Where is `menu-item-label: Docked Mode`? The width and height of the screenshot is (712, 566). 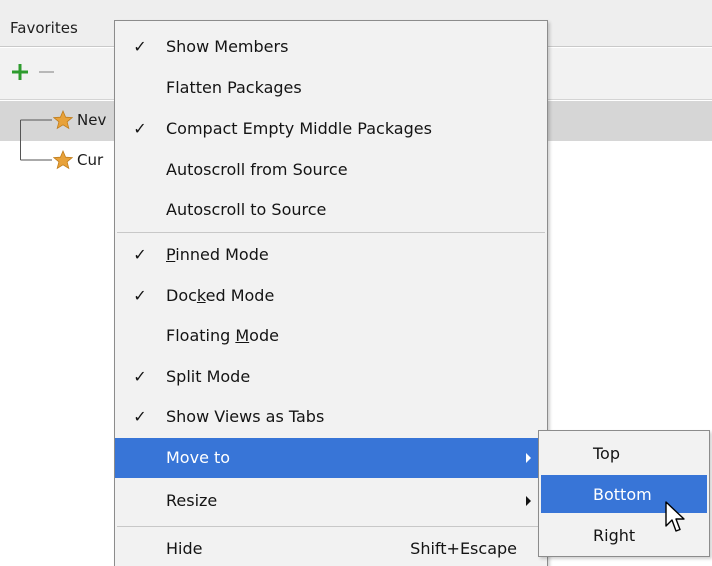 menu-item-label: Docked Mode is located at coordinates (220, 295).